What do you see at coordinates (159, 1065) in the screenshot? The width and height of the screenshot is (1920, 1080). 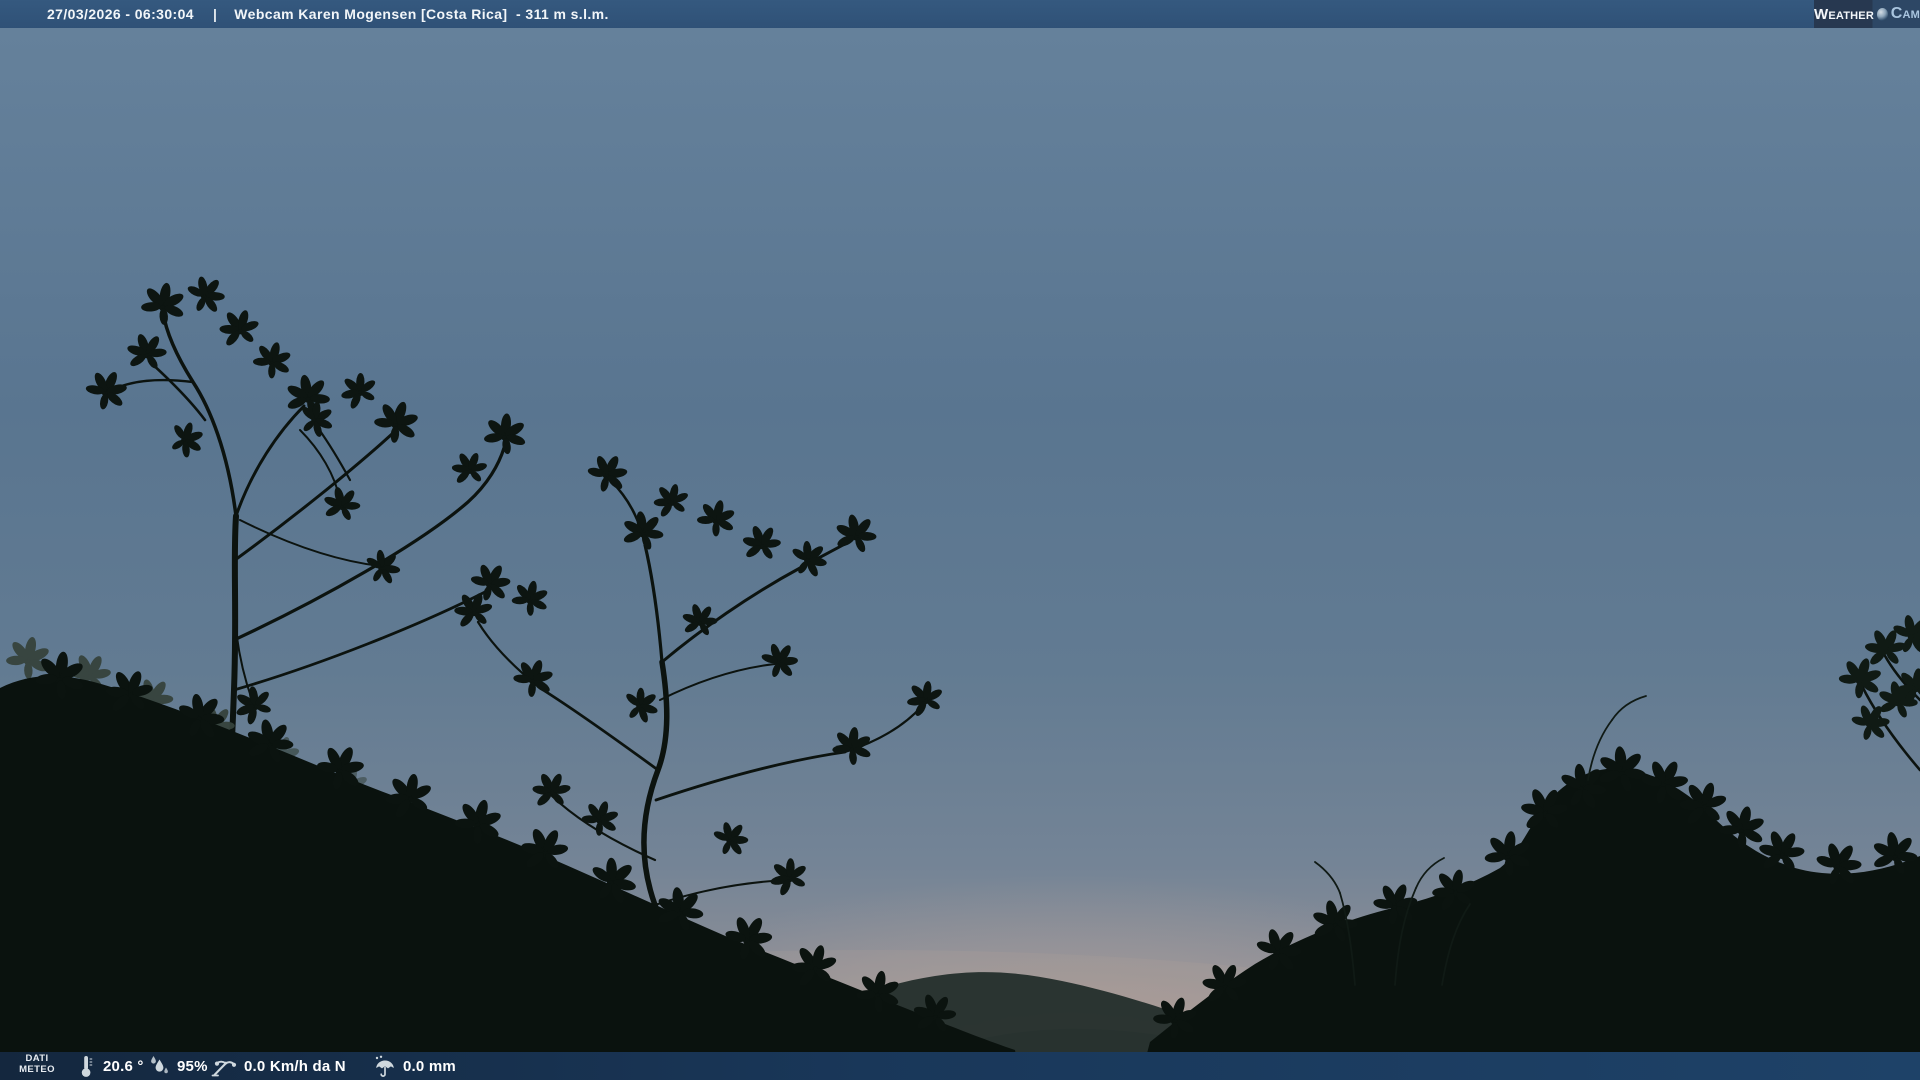 I see `humidity-icon` at bounding box center [159, 1065].